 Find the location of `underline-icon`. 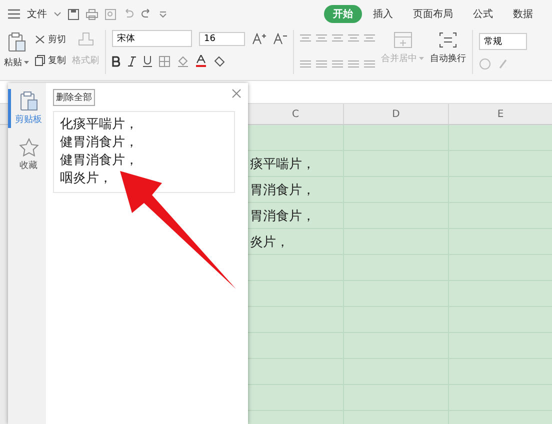

underline-icon is located at coordinates (147, 61).